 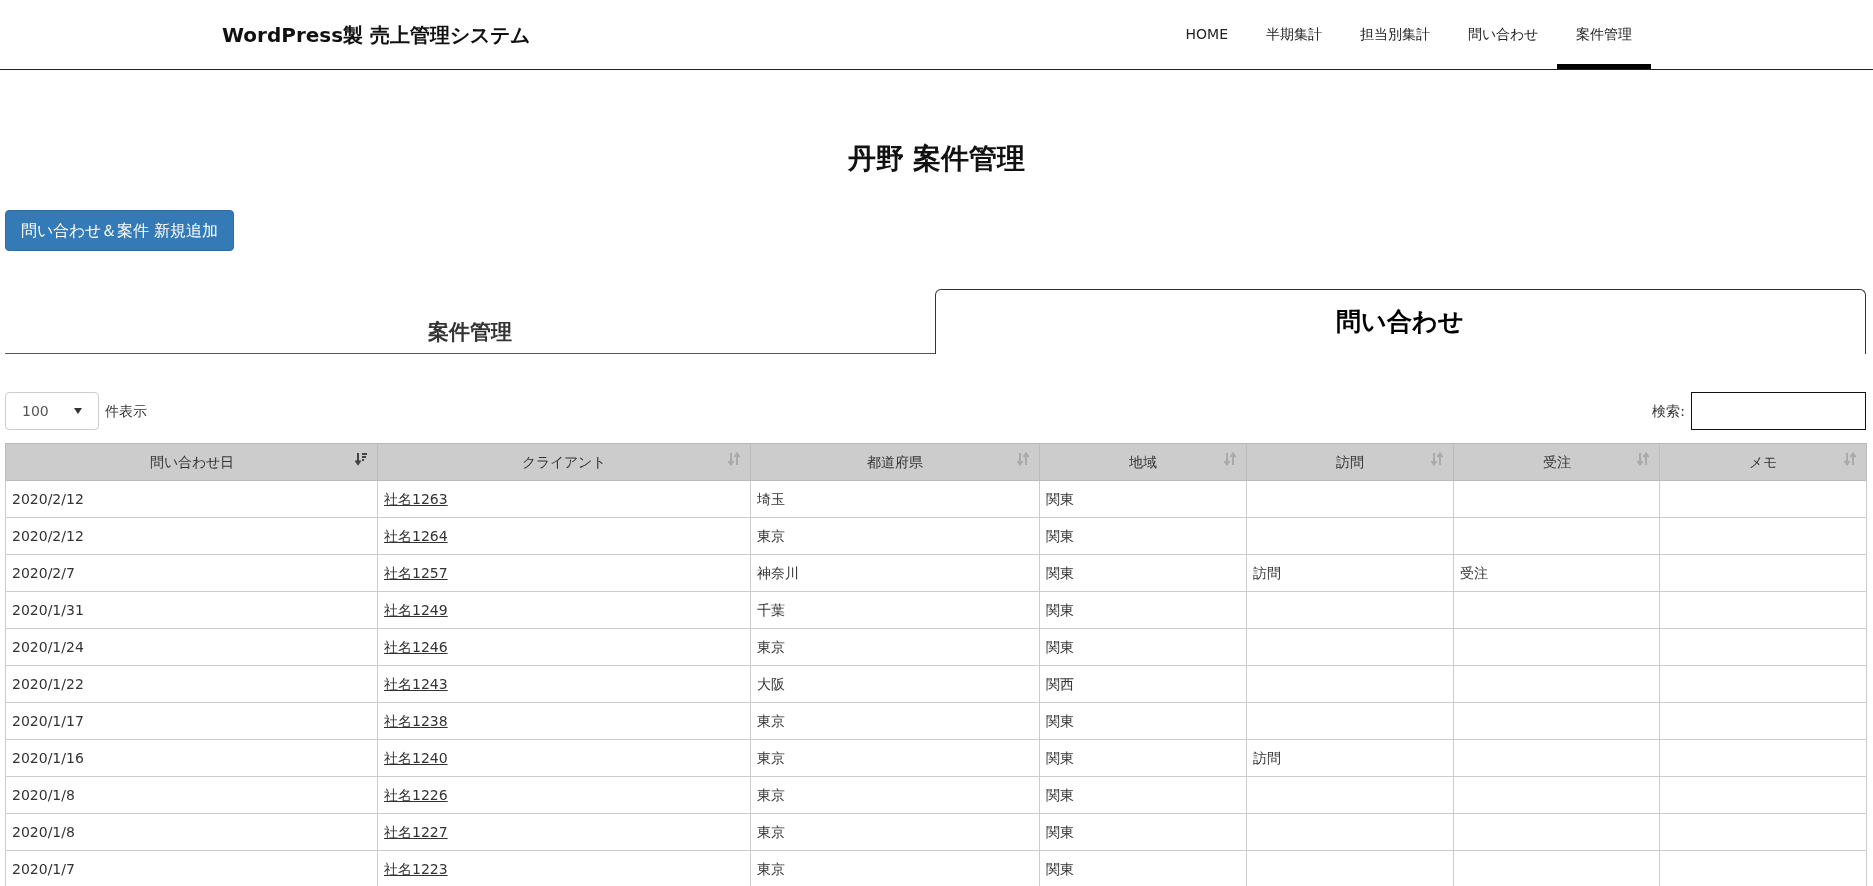 What do you see at coordinates (1395, 34) in the screenshot?
I see `nav-link: 担当別集計` at bounding box center [1395, 34].